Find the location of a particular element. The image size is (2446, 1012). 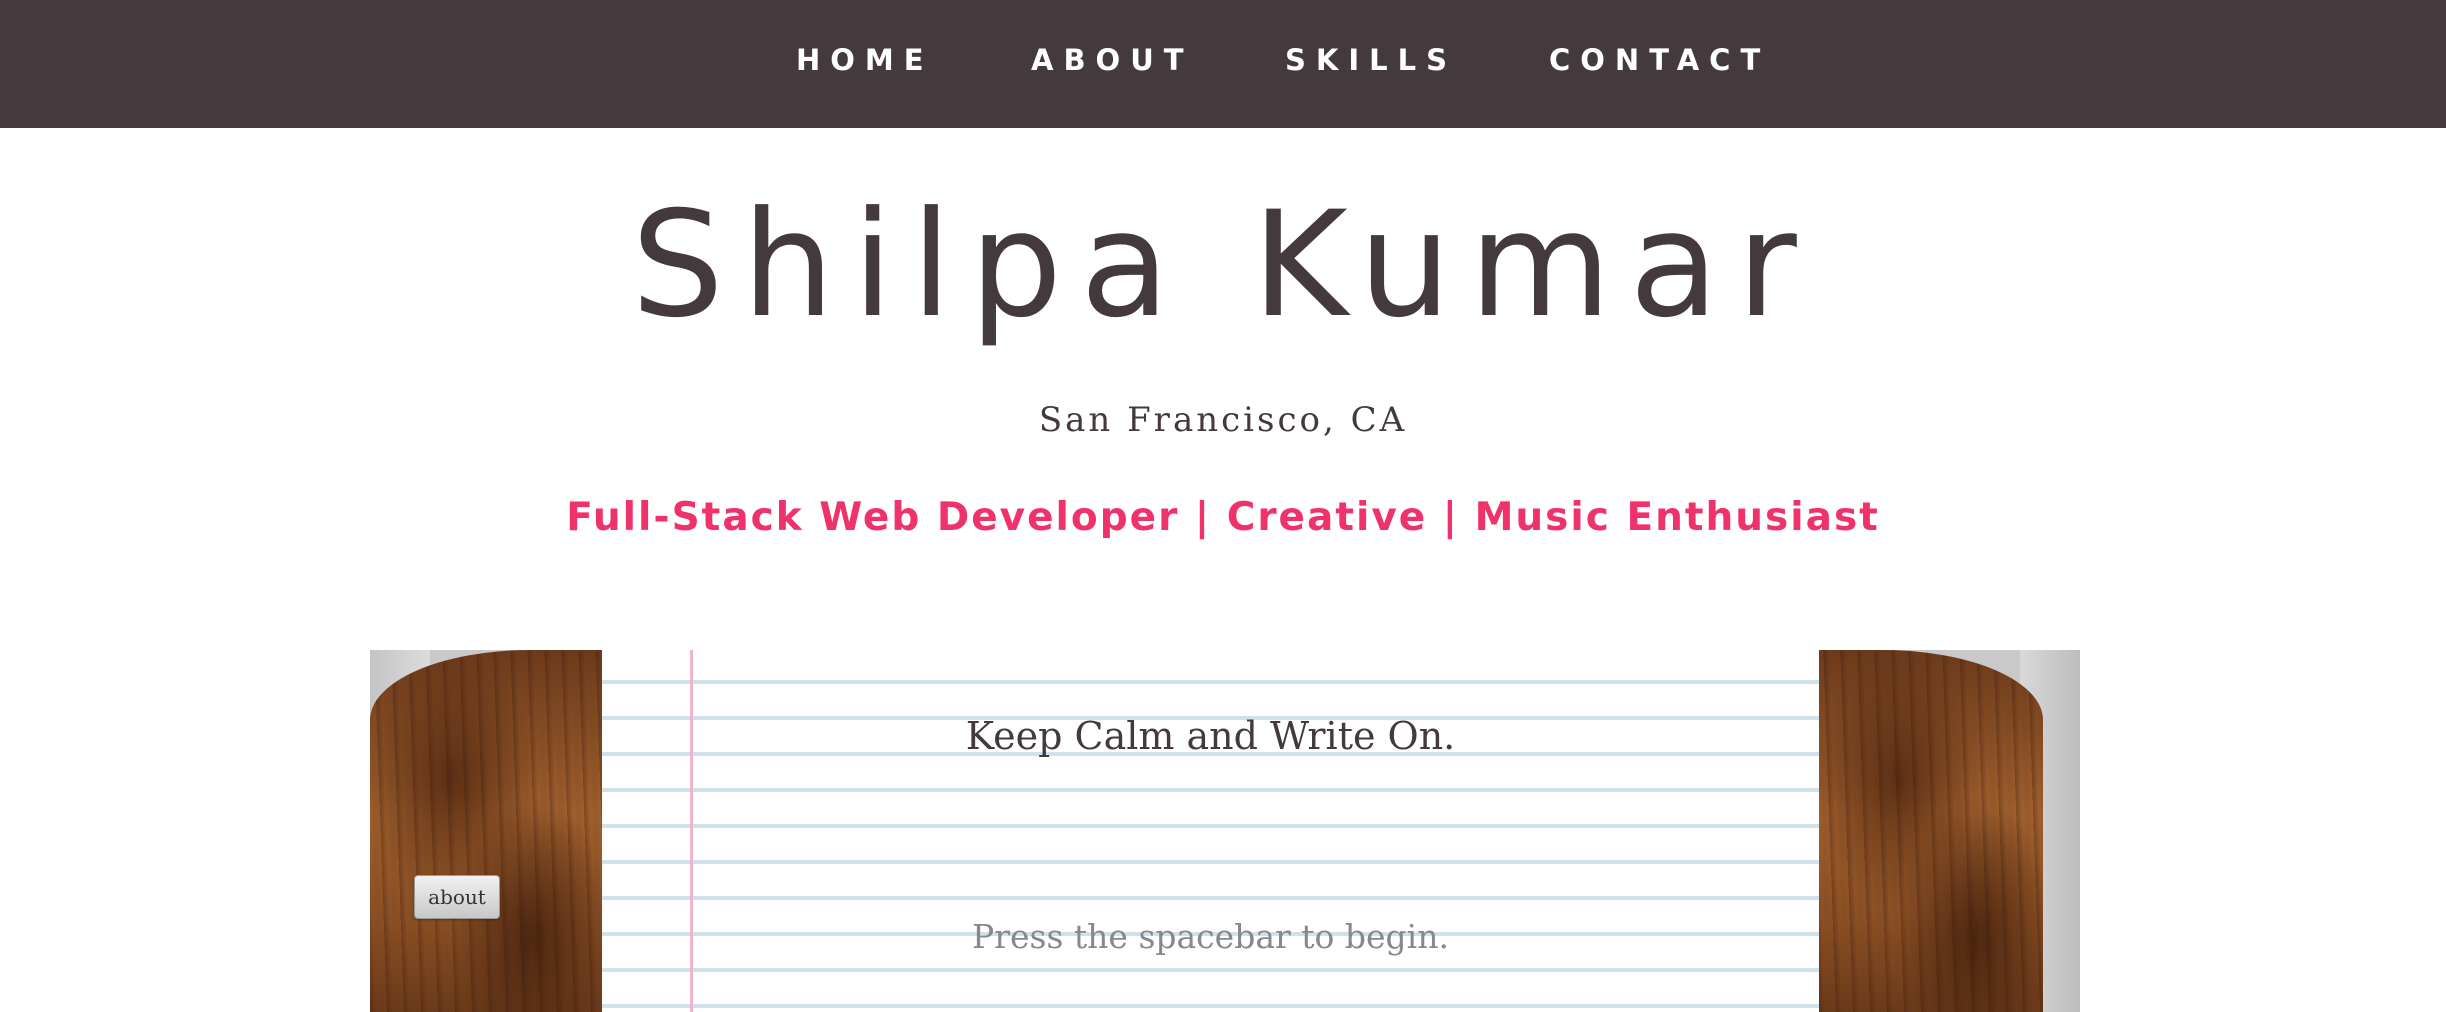

wood-roller-left is located at coordinates (486, 831).